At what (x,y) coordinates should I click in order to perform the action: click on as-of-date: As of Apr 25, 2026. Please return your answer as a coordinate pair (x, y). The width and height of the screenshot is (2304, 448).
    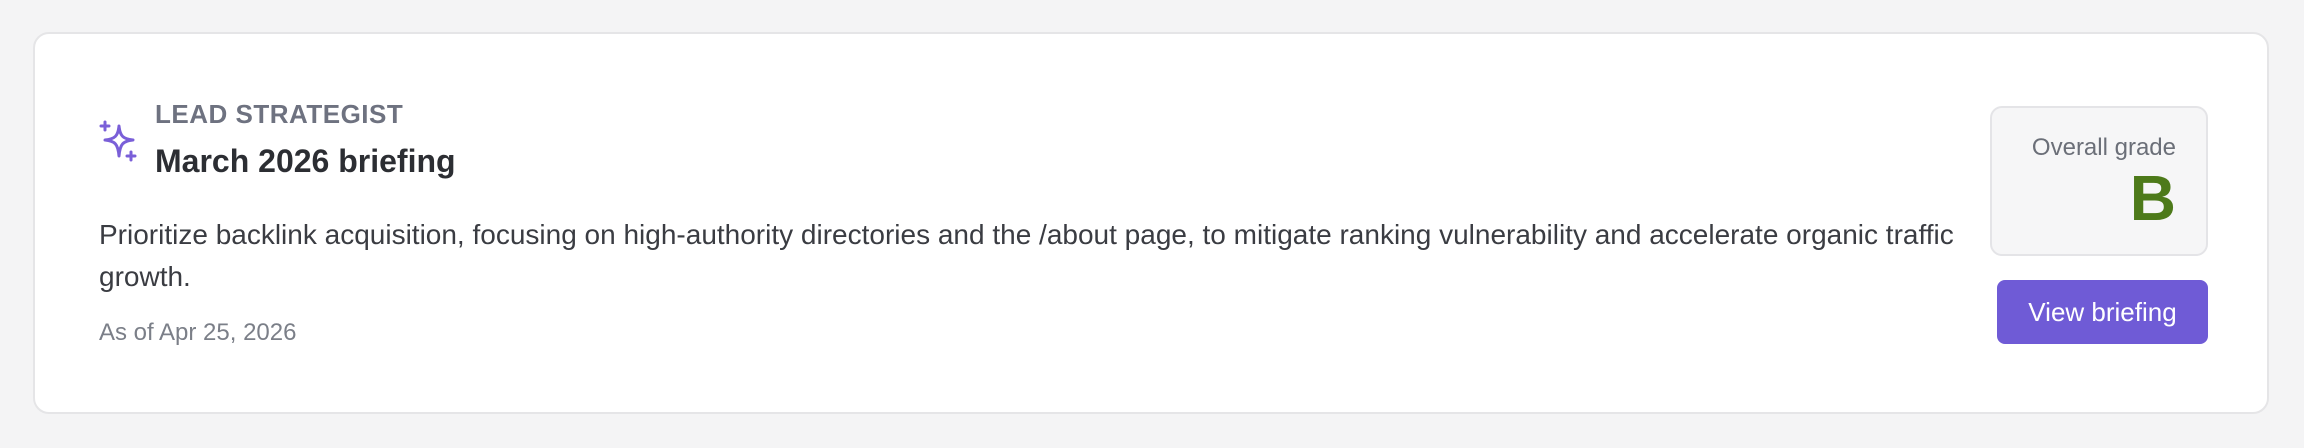
    Looking at the image, I should click on (198, 332).